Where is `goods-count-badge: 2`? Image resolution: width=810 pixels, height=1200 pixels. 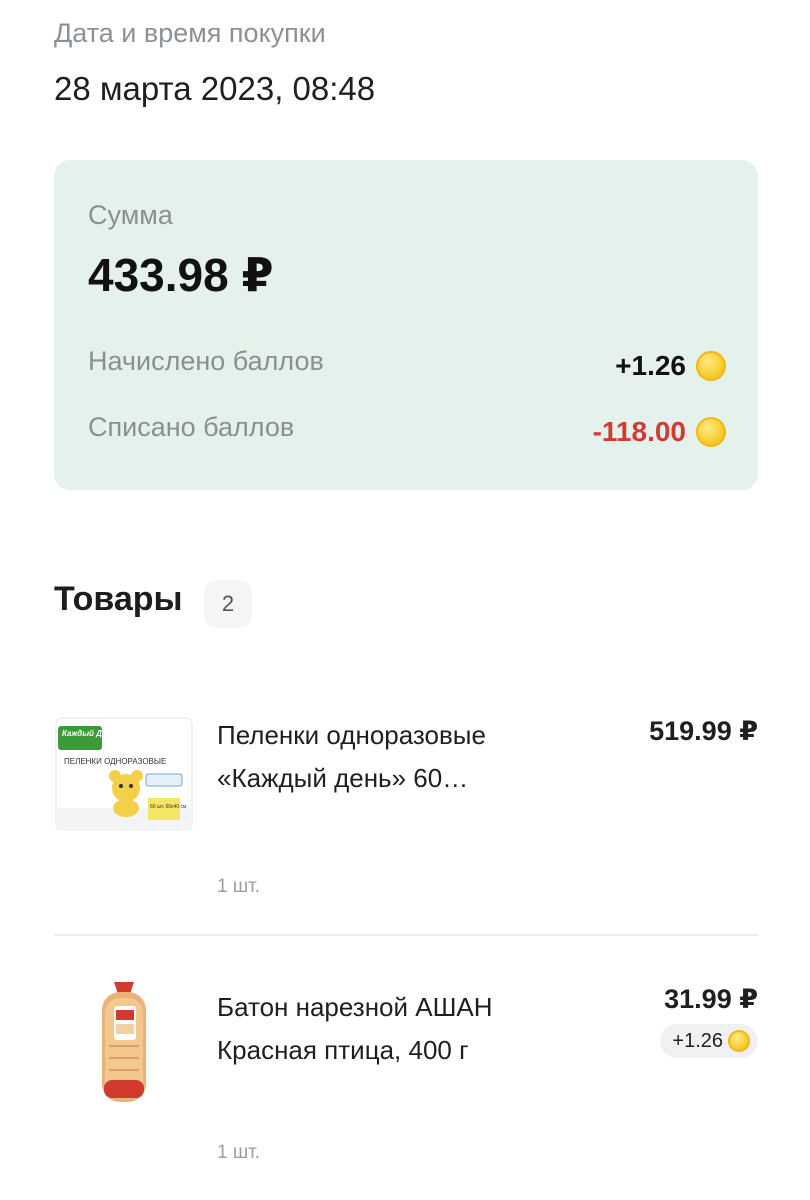
goods-count-badge: 2 is located at coordinates (228, 604).